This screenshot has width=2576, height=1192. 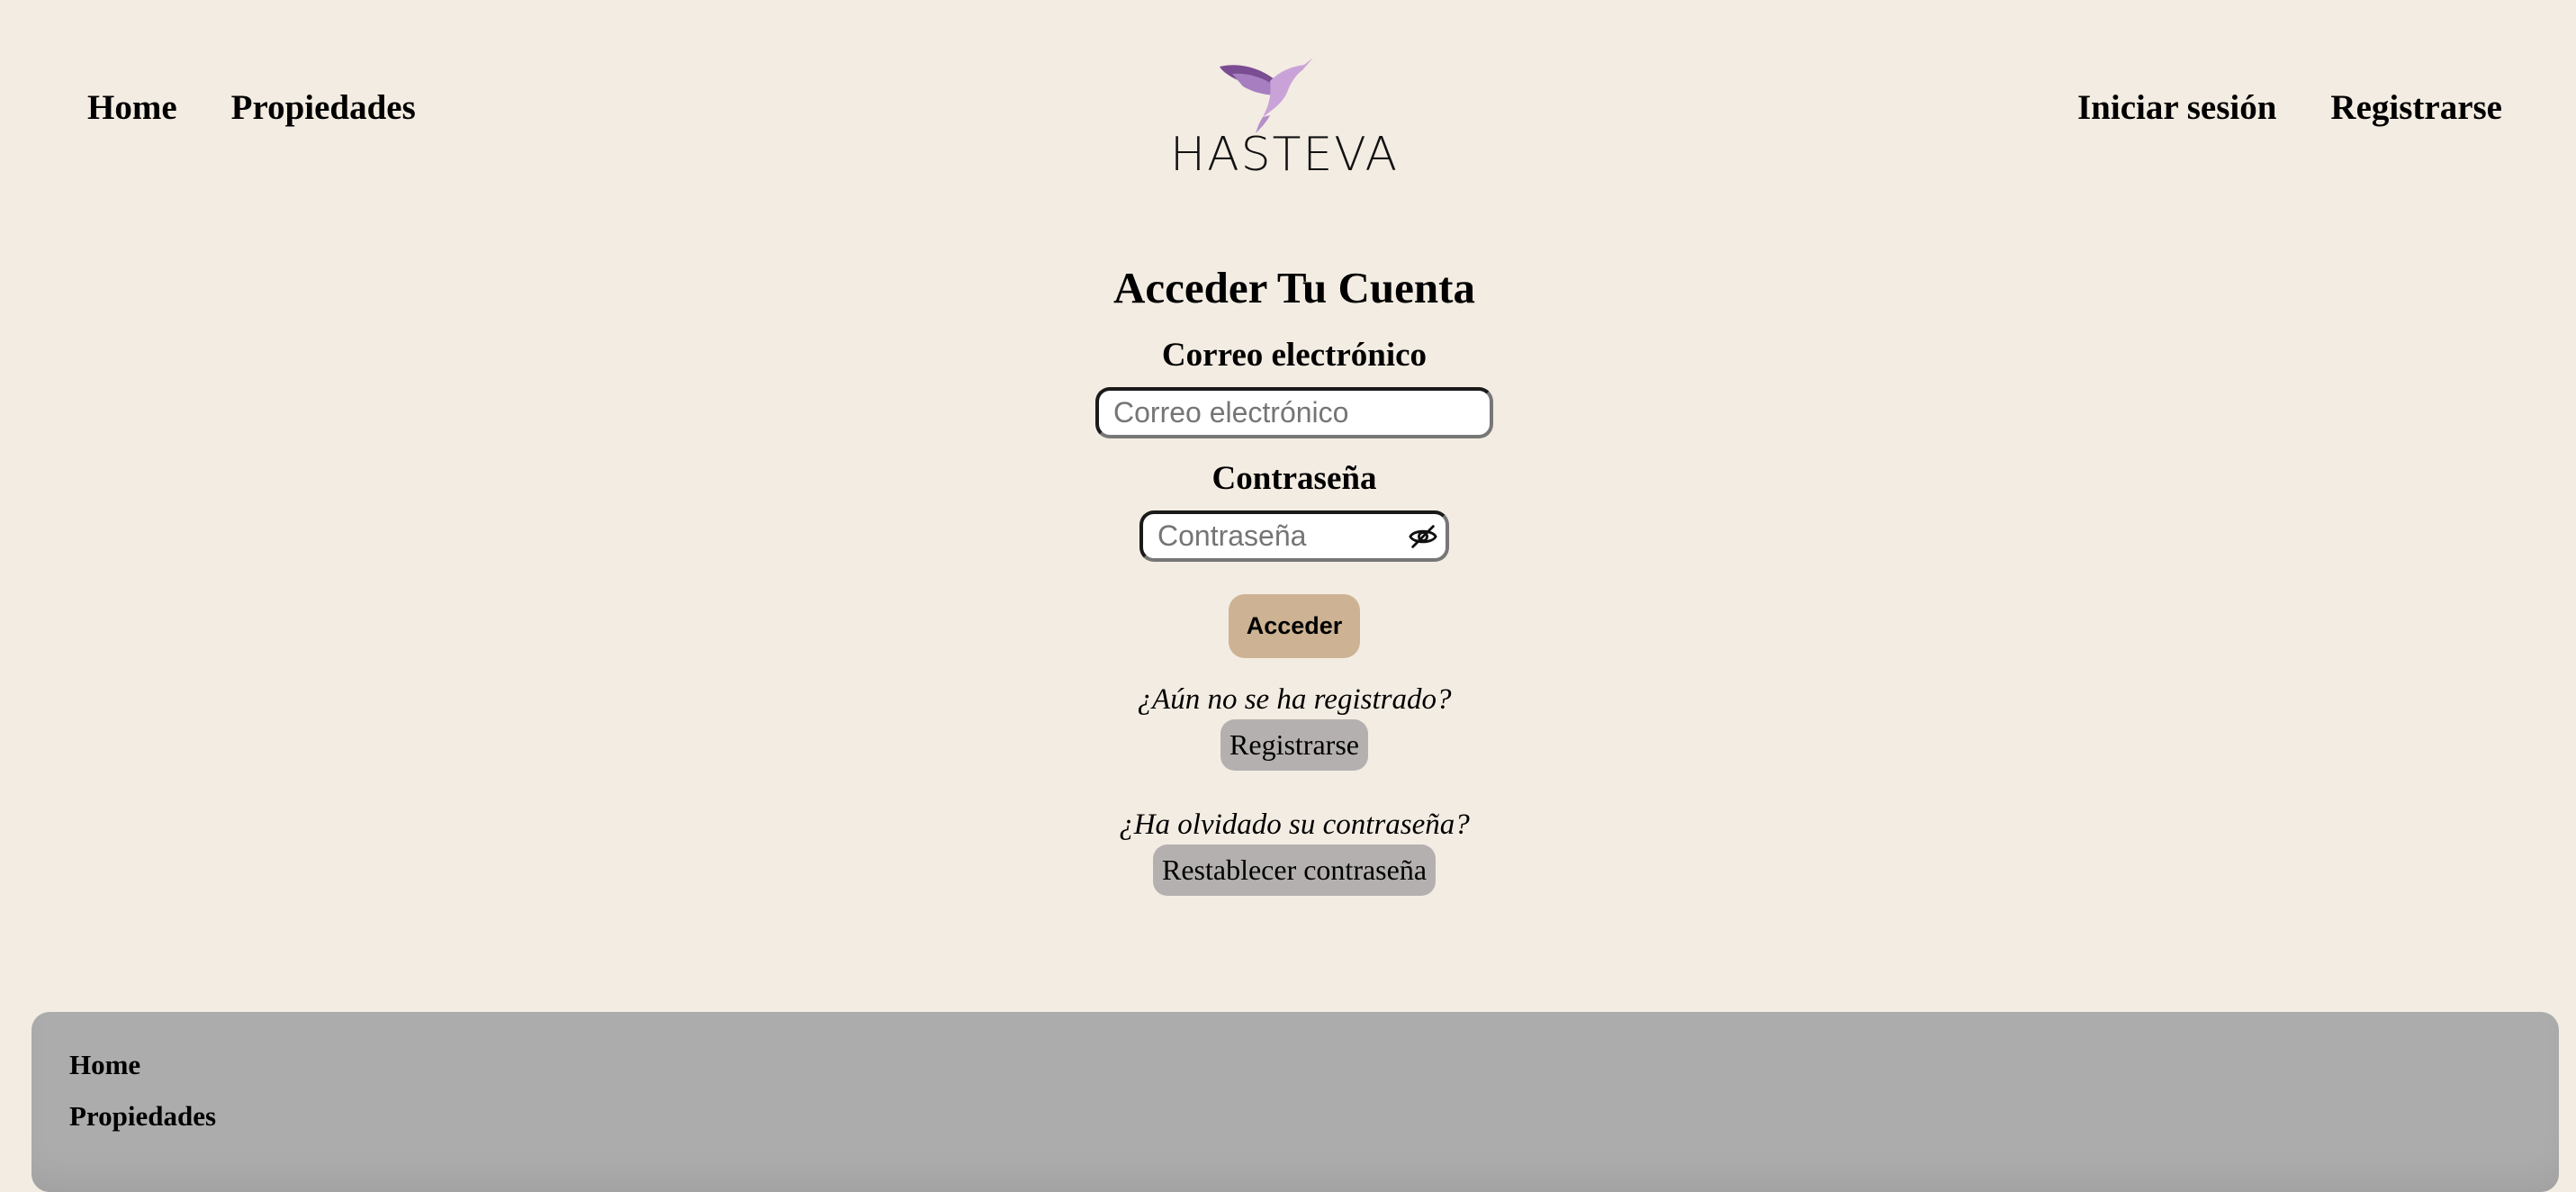 I want to click on site-footer: Home Propiedades, so click(x=1295, y=1102).